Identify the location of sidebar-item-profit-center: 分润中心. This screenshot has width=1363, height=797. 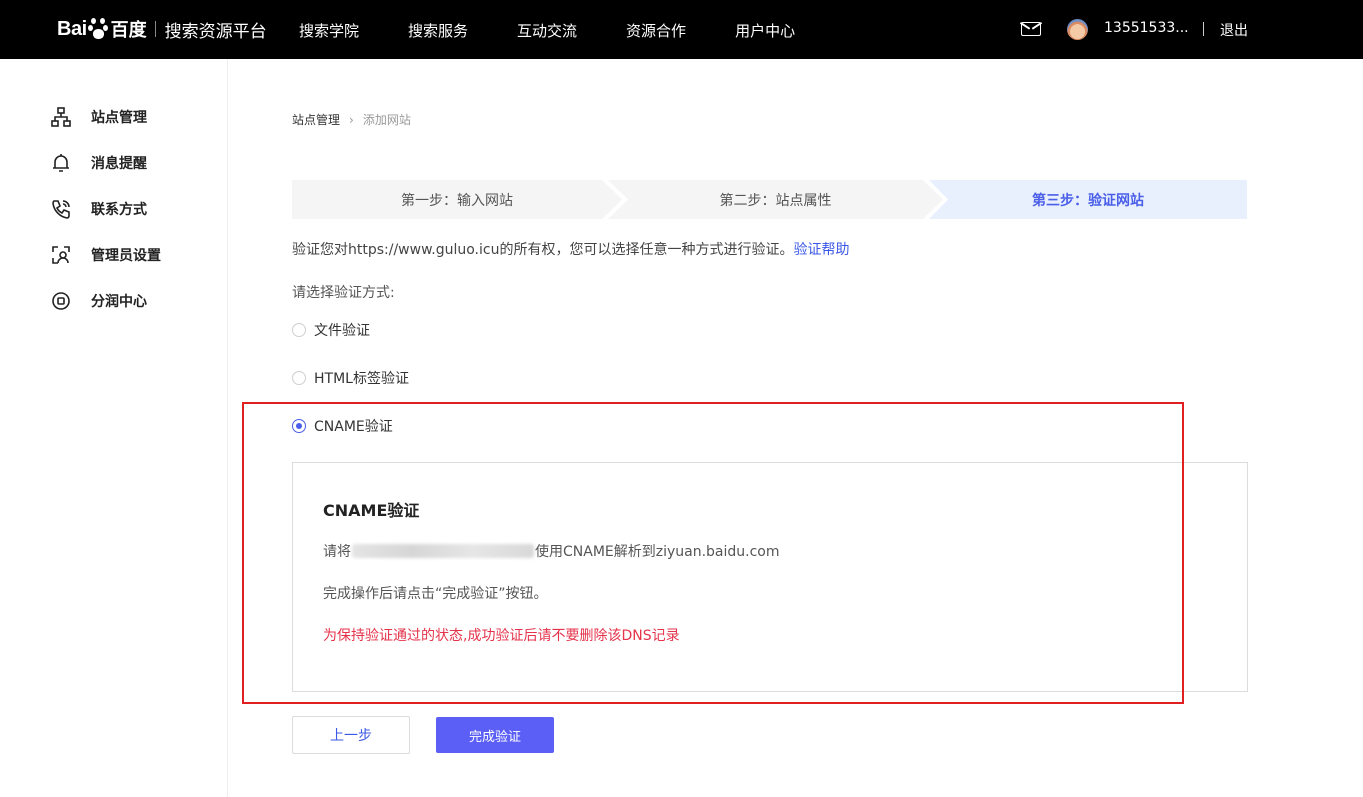
(98, 301).